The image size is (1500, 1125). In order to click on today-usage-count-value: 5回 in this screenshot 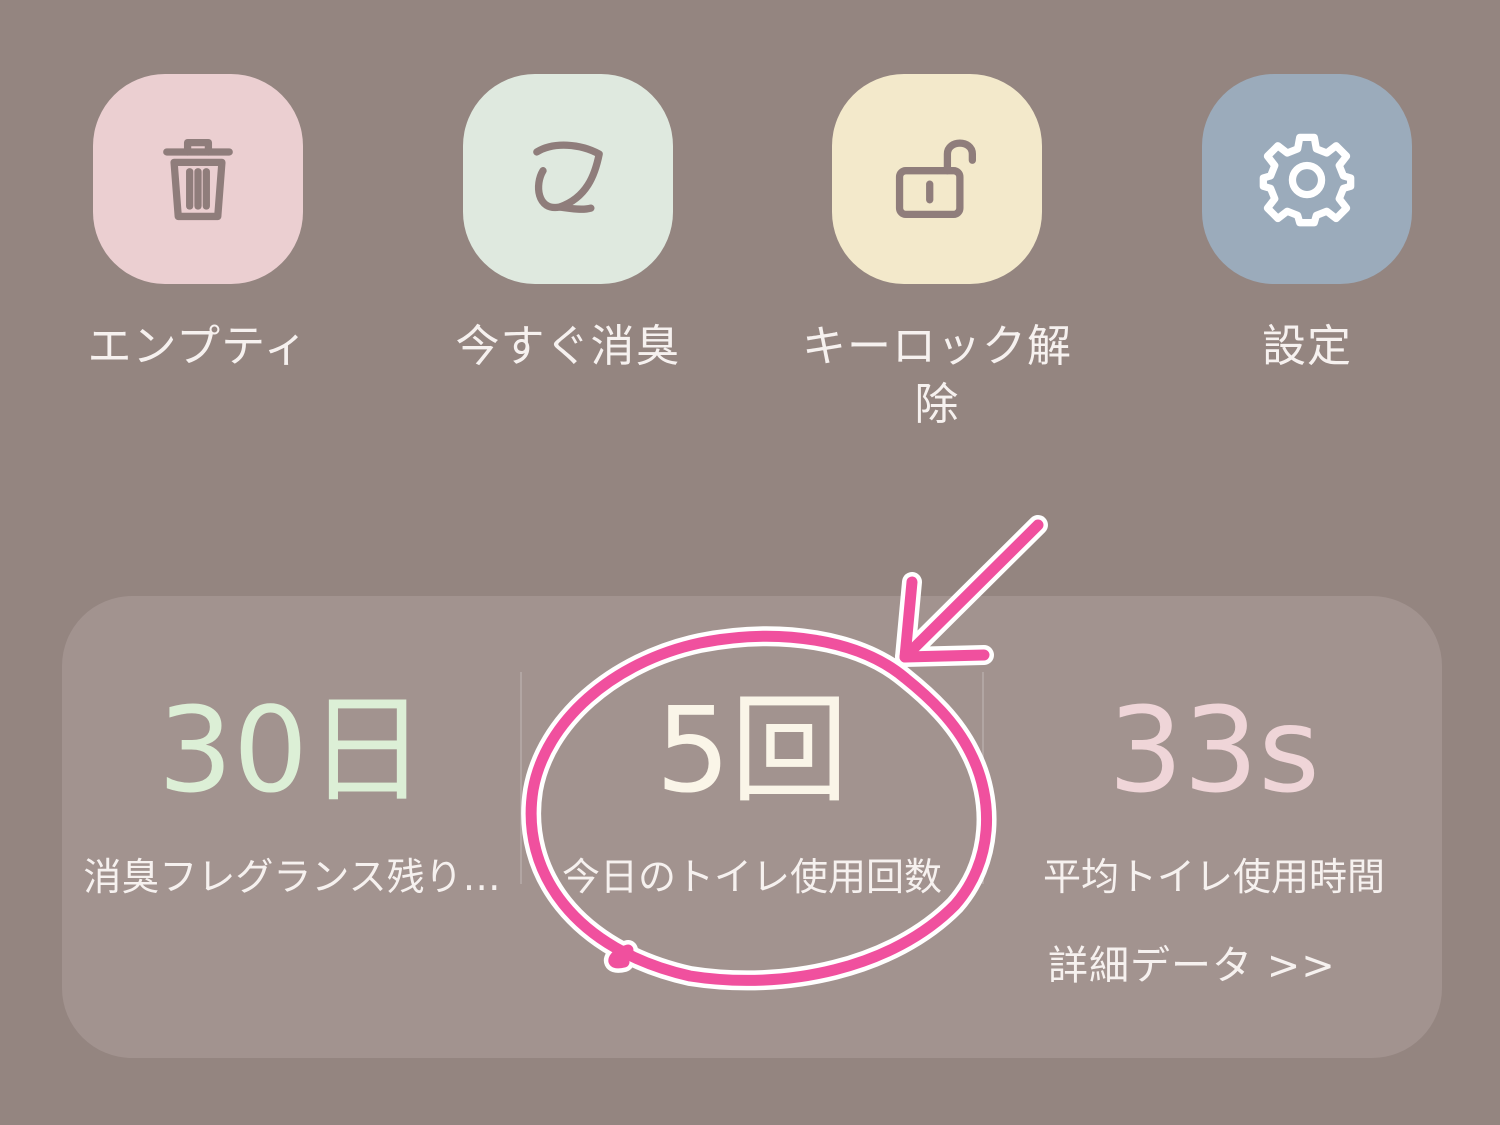, I will do `click(752, 750)`.